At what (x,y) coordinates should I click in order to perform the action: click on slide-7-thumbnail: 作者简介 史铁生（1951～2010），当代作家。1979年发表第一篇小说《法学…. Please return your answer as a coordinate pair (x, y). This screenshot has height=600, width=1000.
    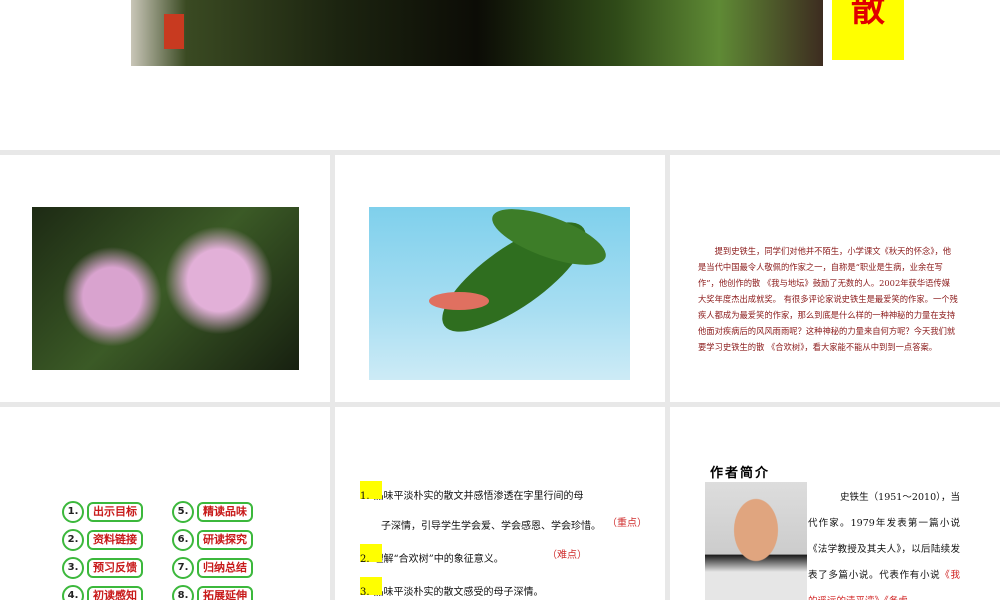
    Looking at the image, I should click on (835, 503).